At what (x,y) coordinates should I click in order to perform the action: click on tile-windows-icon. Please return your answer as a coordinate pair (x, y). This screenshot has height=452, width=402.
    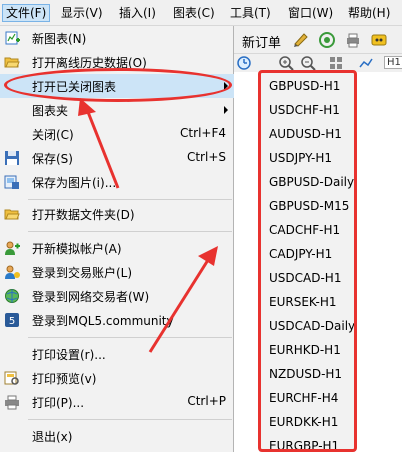
    Looking at the image, I should click on (336, 63).